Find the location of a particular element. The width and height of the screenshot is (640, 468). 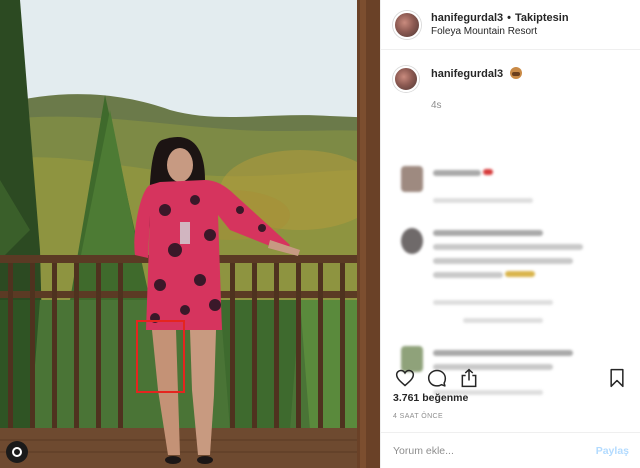

comment-button is located at coordinates (437, 378).